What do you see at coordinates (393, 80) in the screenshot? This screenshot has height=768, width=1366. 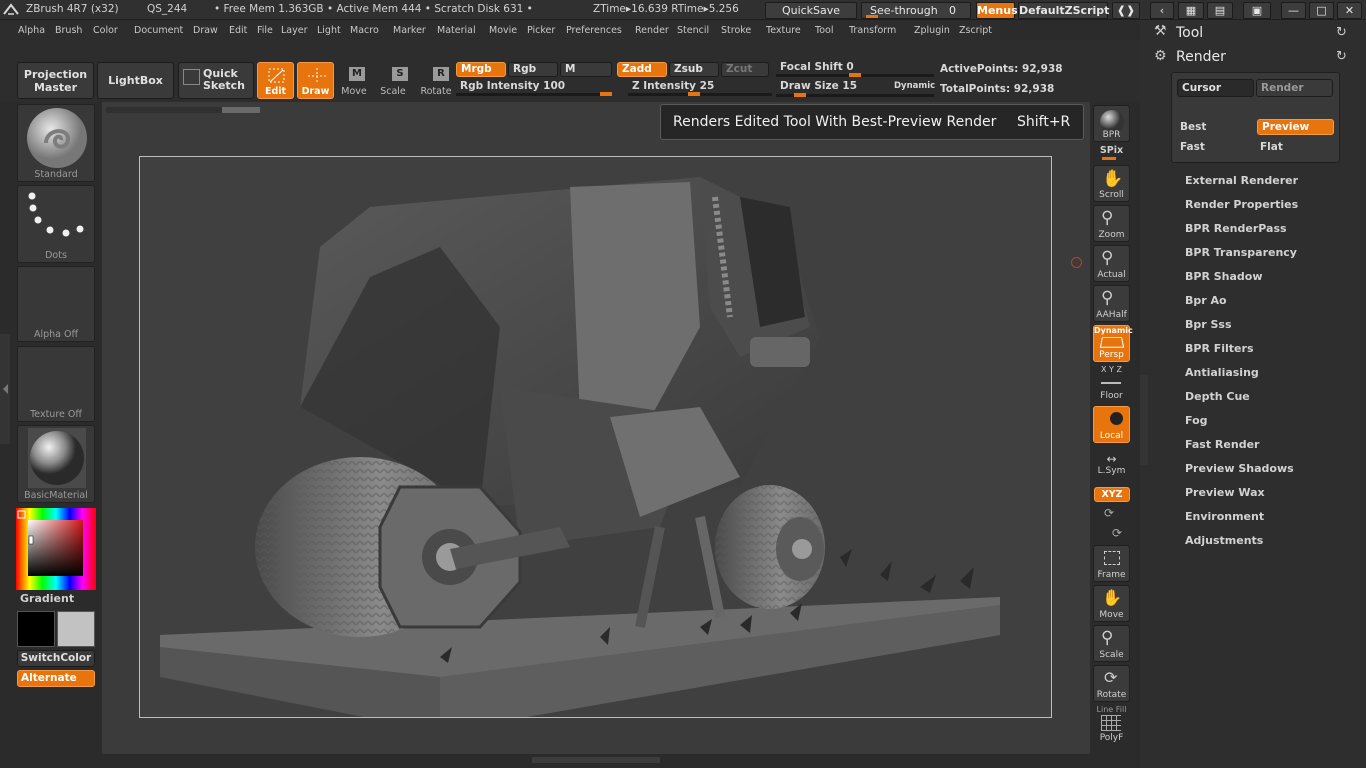 I see `scale-mode-button: S Scale` at bounding box center [393, 80].